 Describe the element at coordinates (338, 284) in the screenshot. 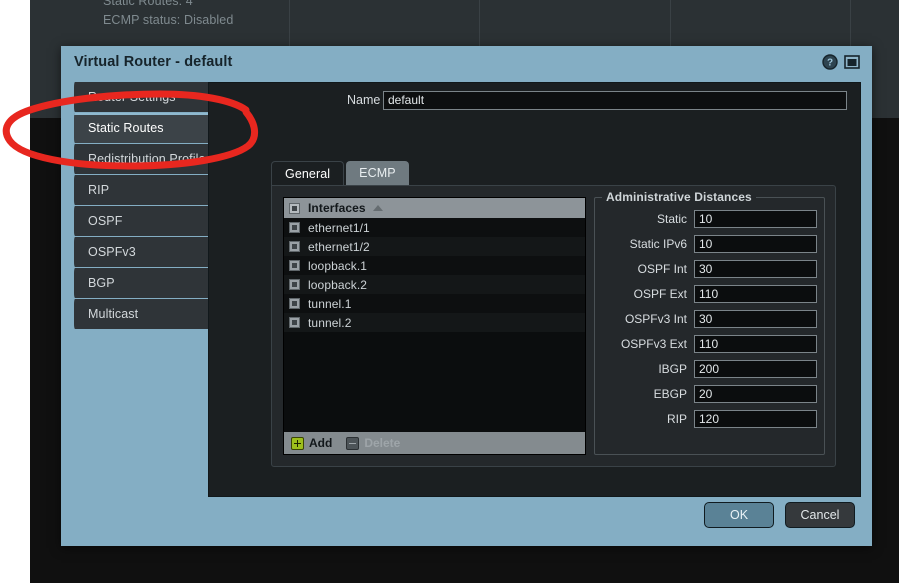

I see `interface-name: loopback.2` at that location.